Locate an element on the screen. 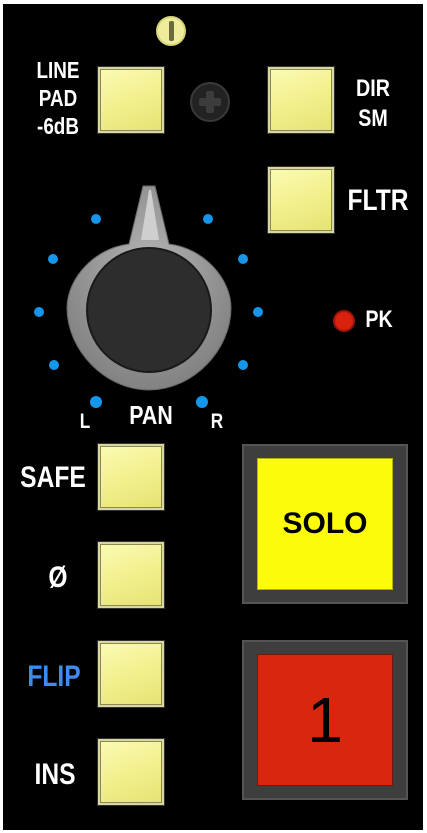 Image resolution: width=427 pixels, height=833 pixels. dir-sm-button is located at coordinates (301, 100).